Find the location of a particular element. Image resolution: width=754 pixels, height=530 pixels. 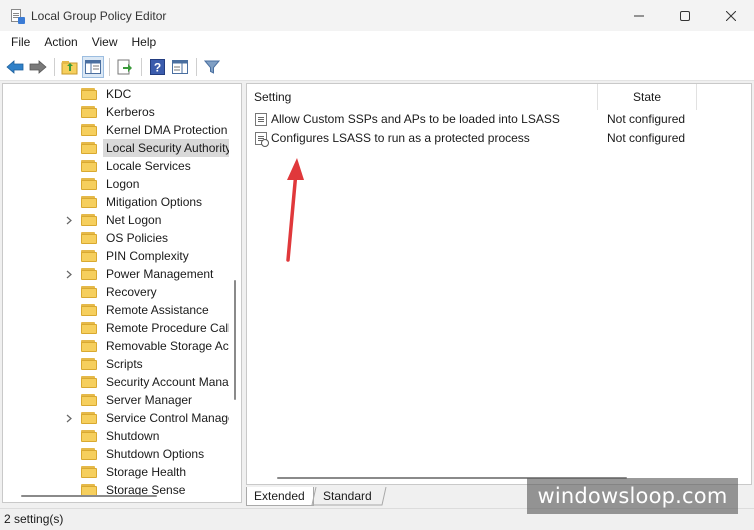

forward-button is located at coordinates (38, 67).